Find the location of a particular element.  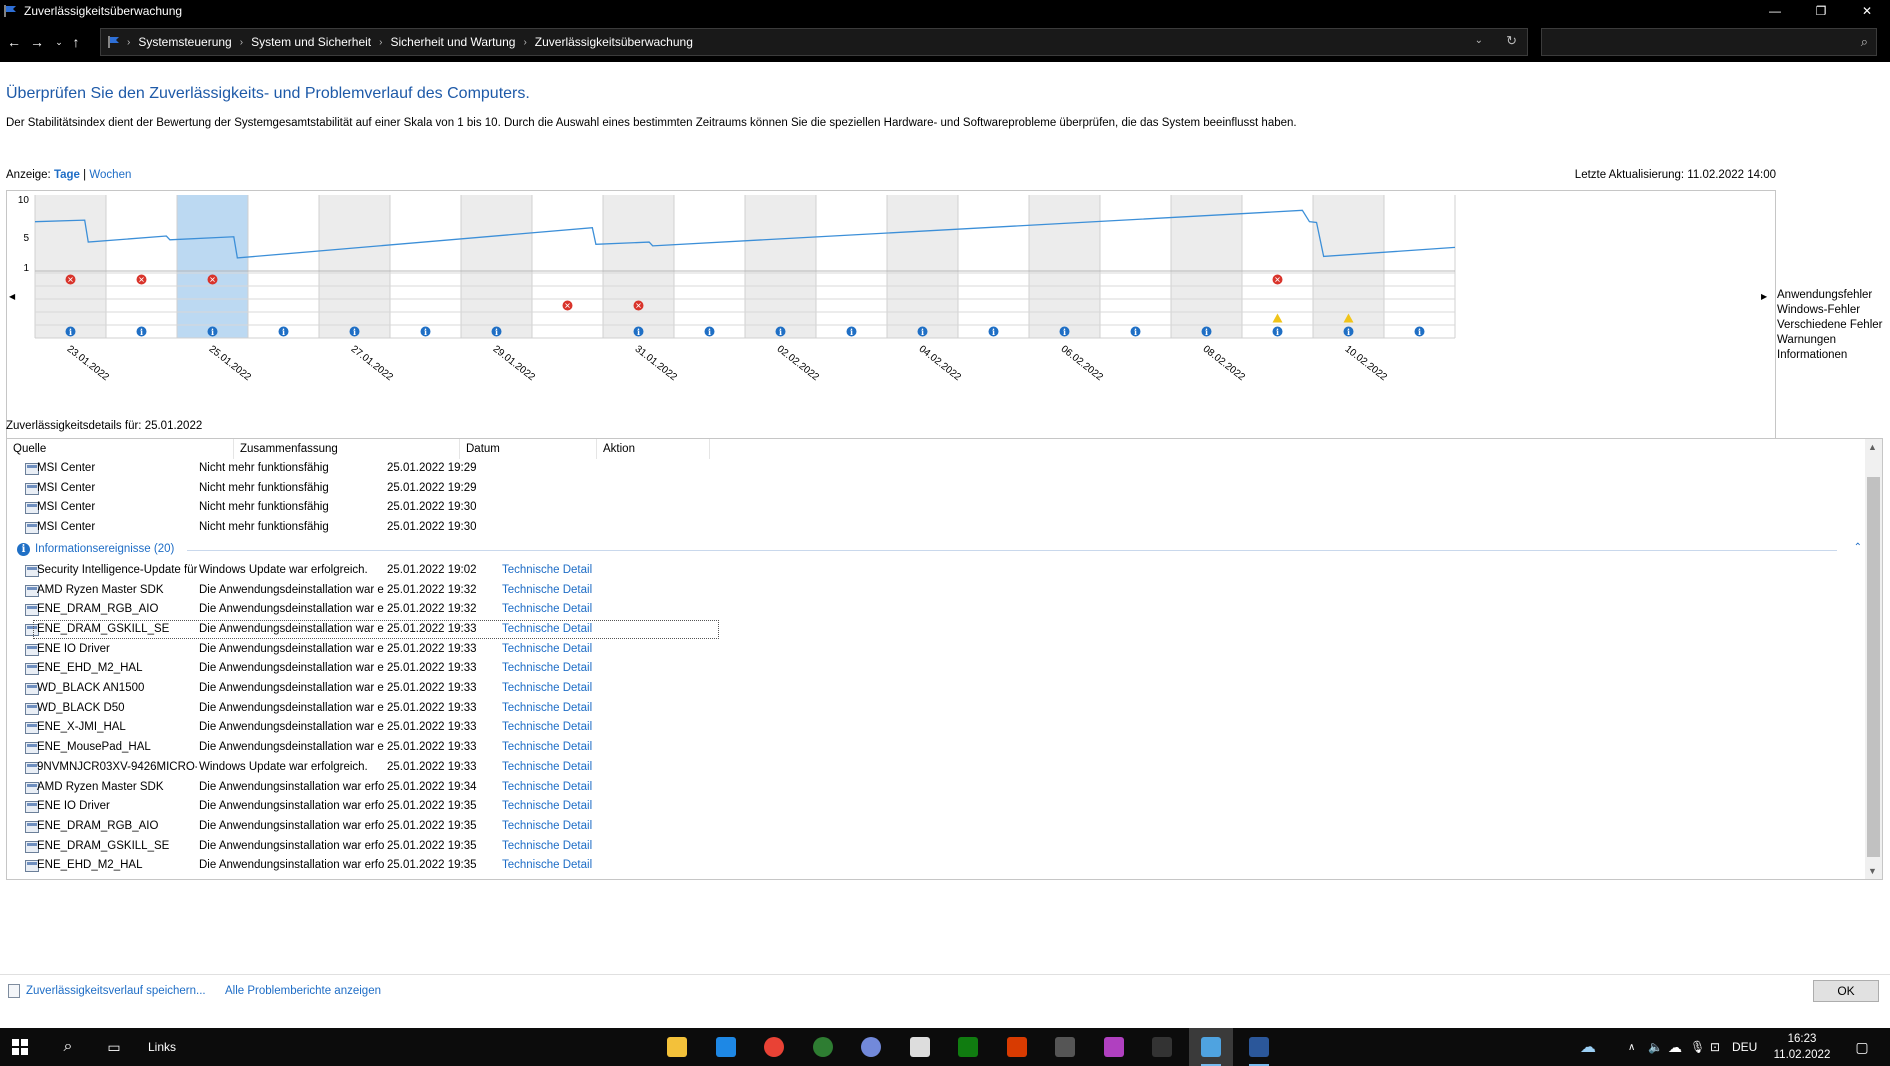

all-reports-link: Alle Problemberichte anzeigen is located at coordinates (303, 991).